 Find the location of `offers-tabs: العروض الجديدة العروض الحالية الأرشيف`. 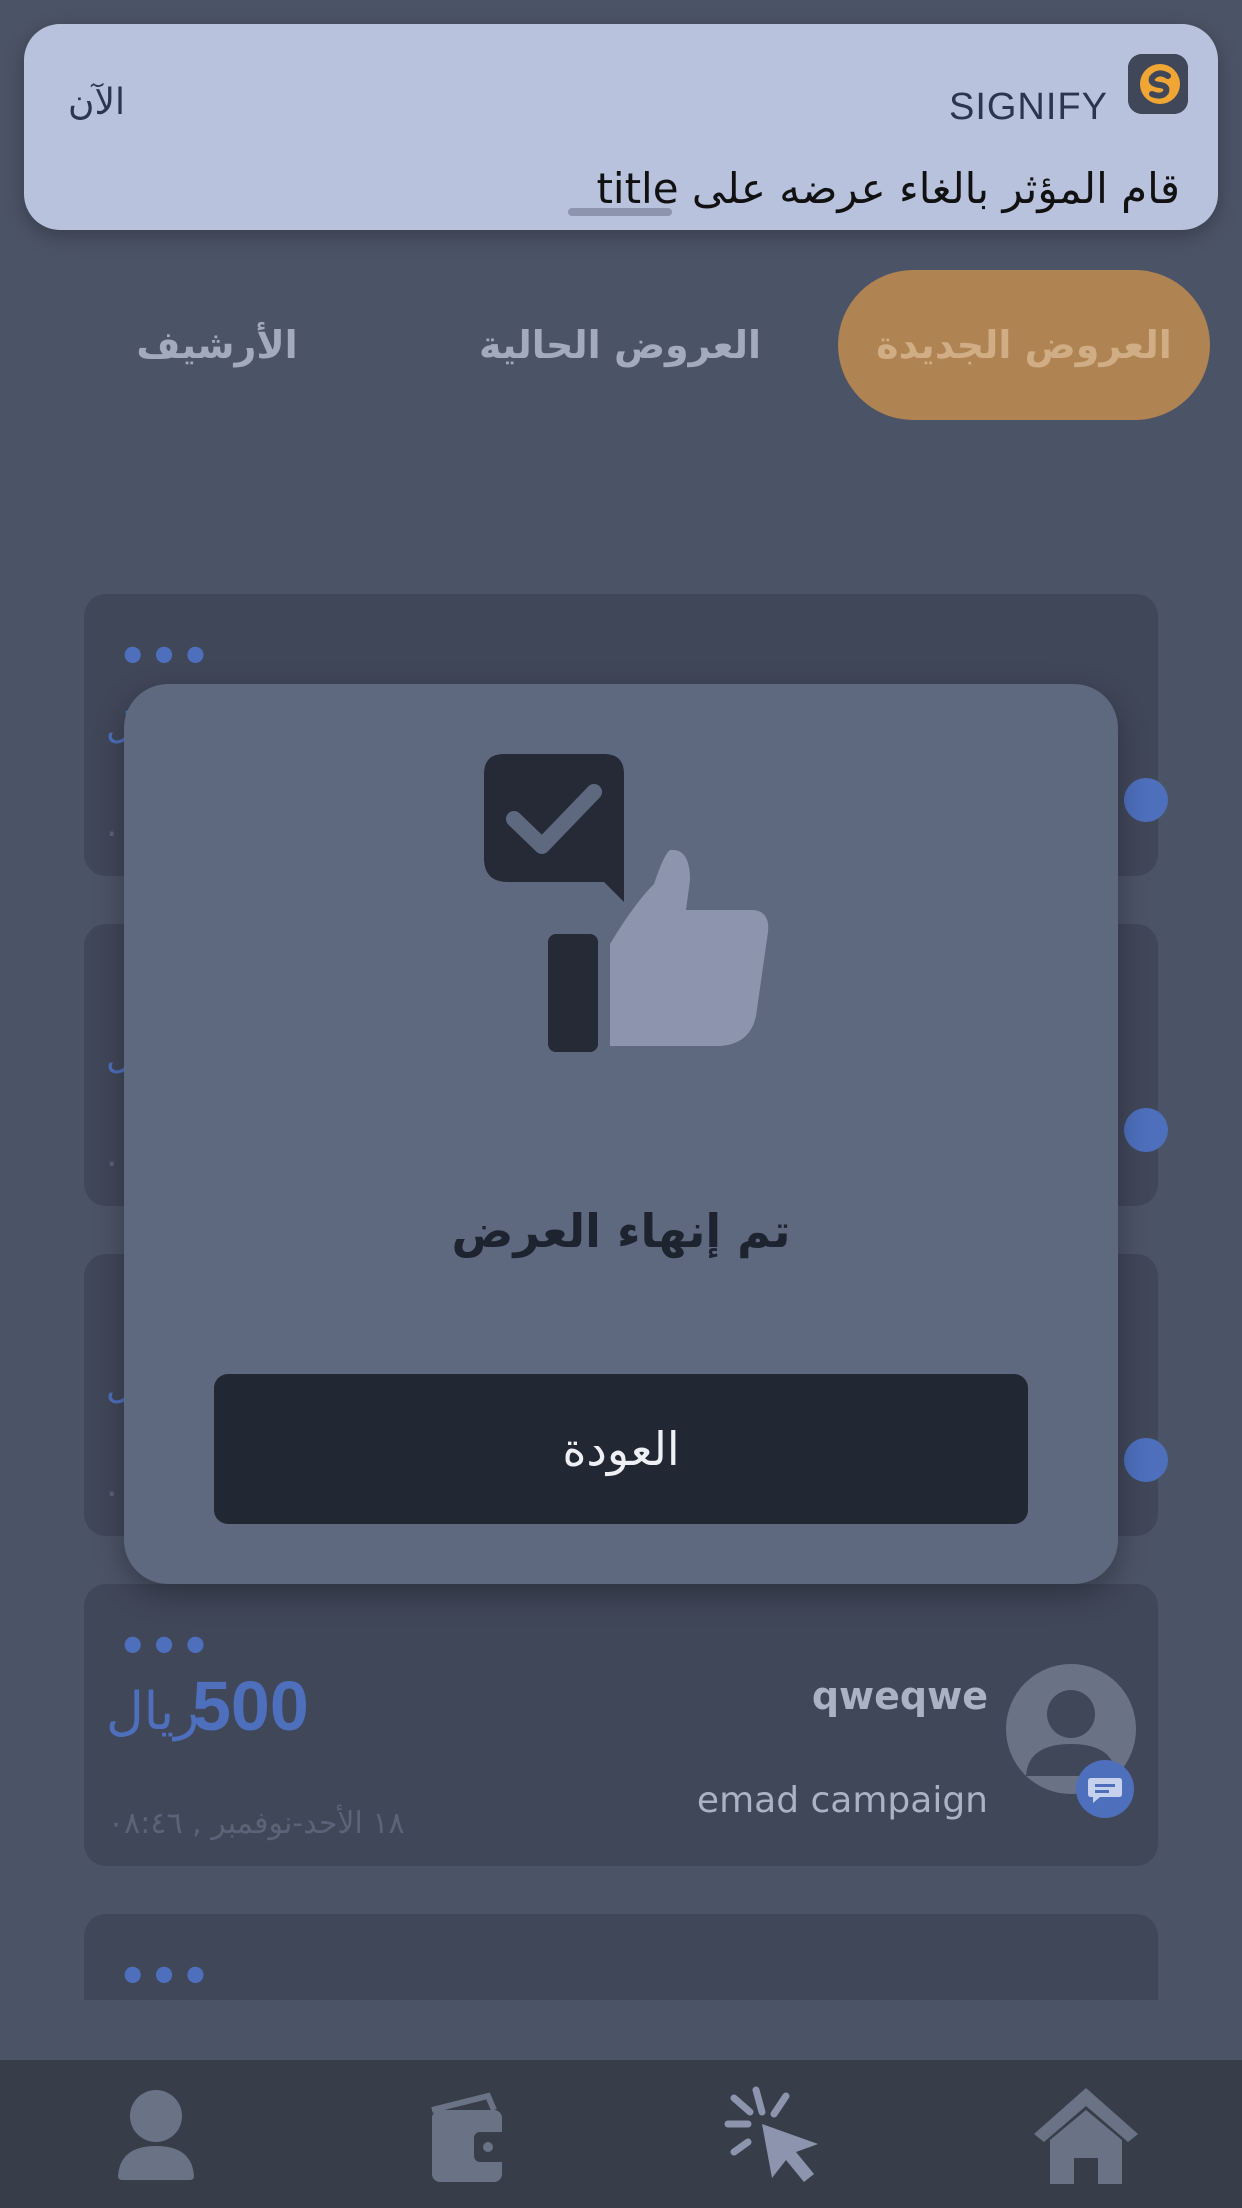

offers-tabs: العروض الجديدة العروض الحالية الأرشيف is located at coordinates (621, 345).